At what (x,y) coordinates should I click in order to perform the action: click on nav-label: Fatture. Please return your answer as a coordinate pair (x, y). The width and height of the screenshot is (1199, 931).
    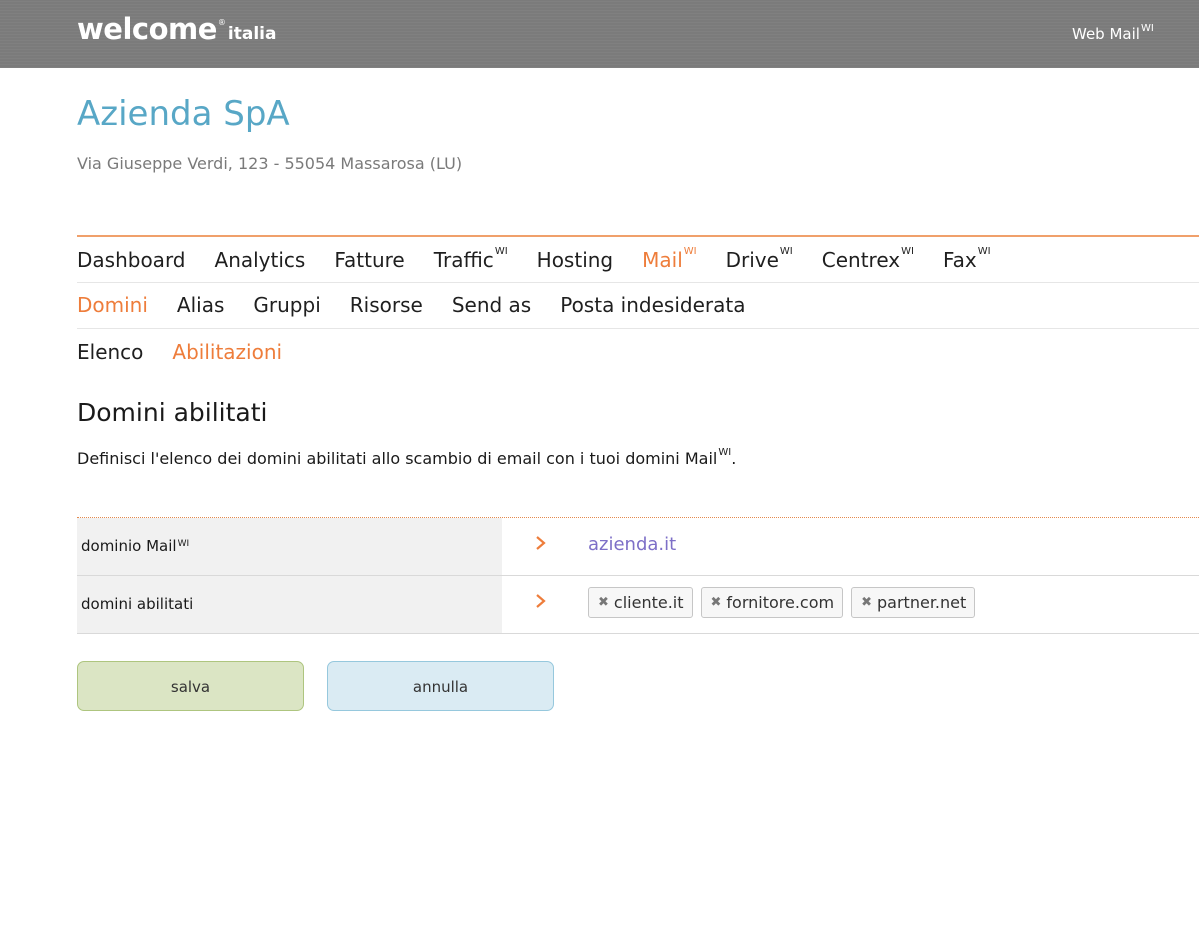
    Looking at the image, I should click on (369, 259).